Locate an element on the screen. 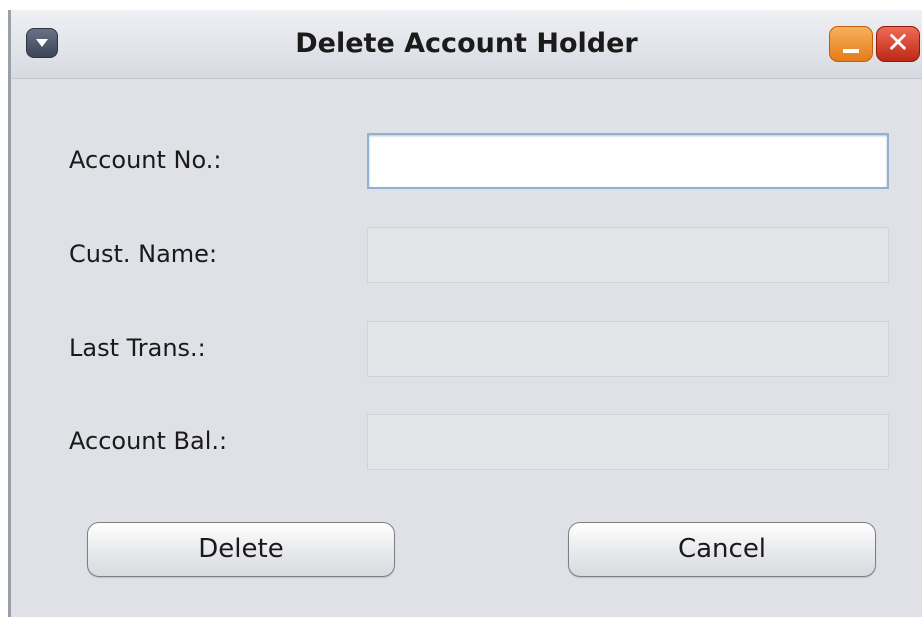 This screenshot has height=617, width=922. cust-name-label: Cust. Name: is located at coordinates (143, 254).